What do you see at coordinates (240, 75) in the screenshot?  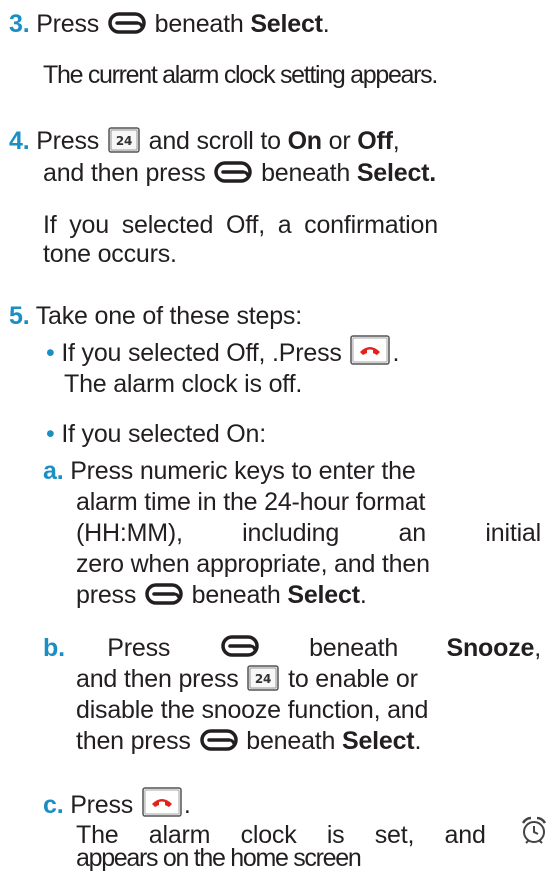 I see `step-3-result: The current alarm clock setting appears.` at bounding box center [240, 75].